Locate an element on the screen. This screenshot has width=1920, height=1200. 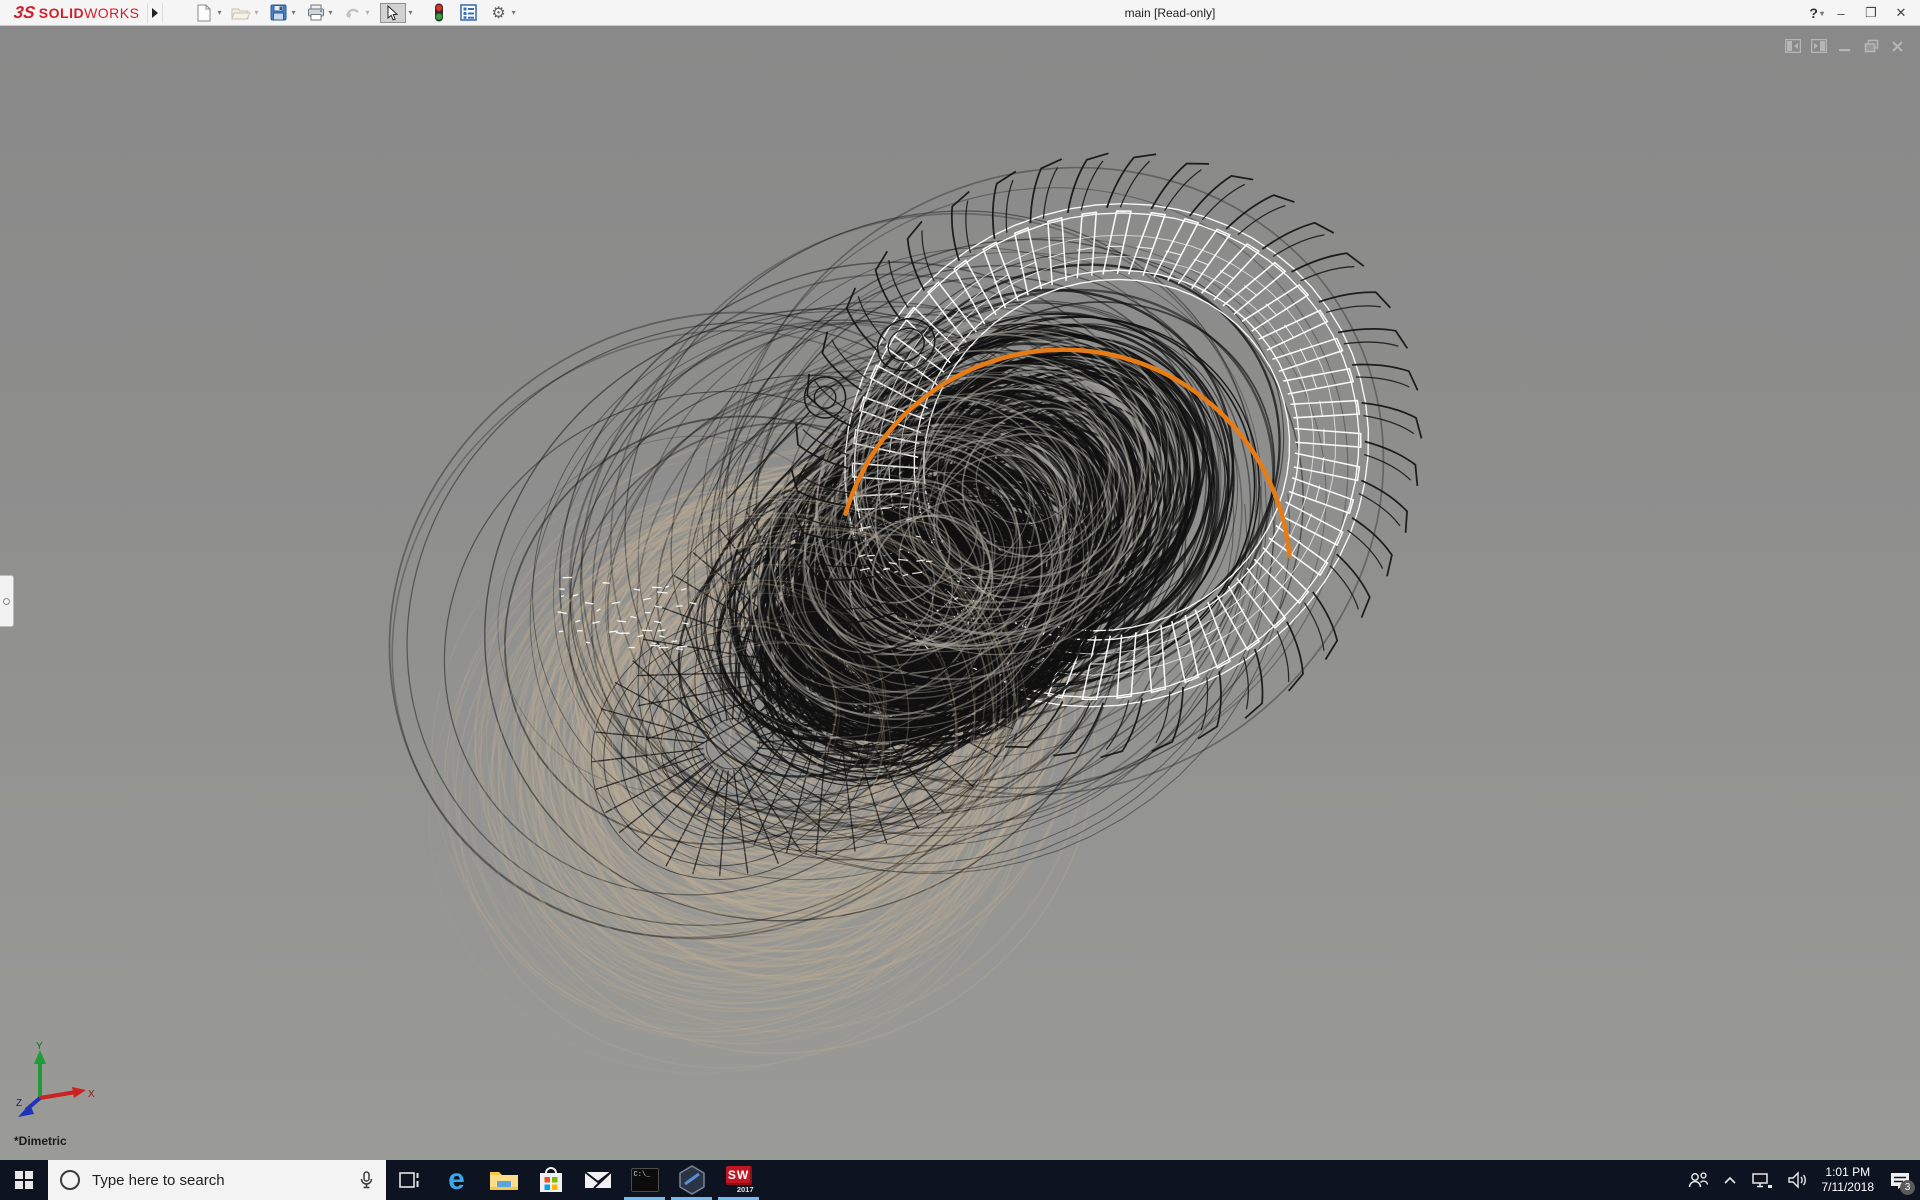
network-button is located at coordinates (1762, 1180).